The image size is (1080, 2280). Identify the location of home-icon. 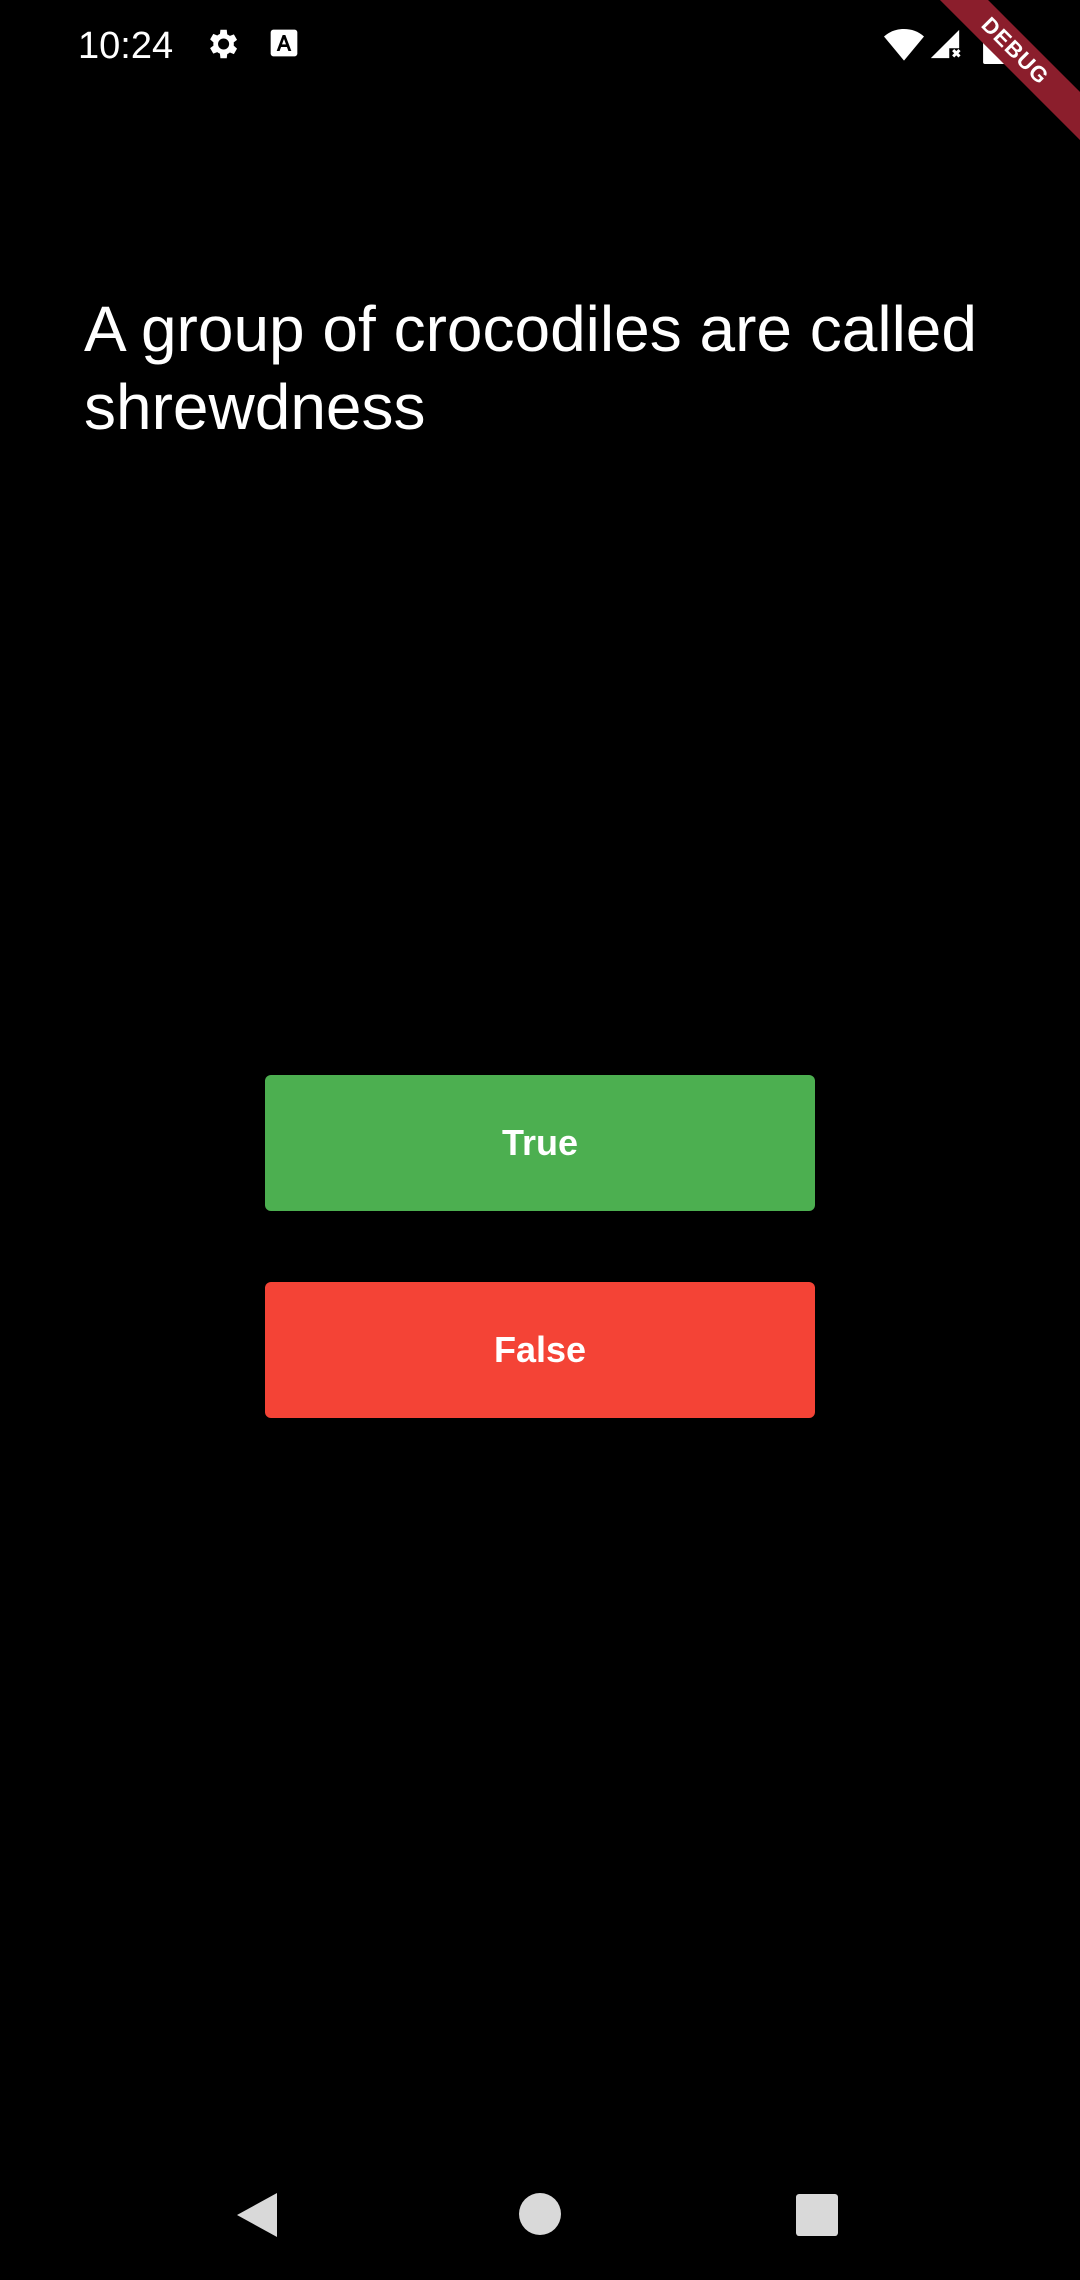
(540, 2214).